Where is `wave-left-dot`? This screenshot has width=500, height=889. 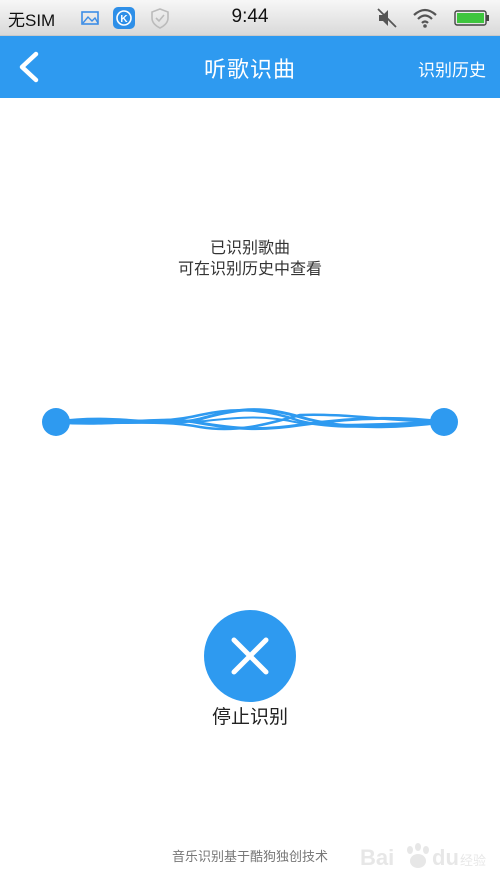 wave-left-dot is located at coordinates (56, 422).